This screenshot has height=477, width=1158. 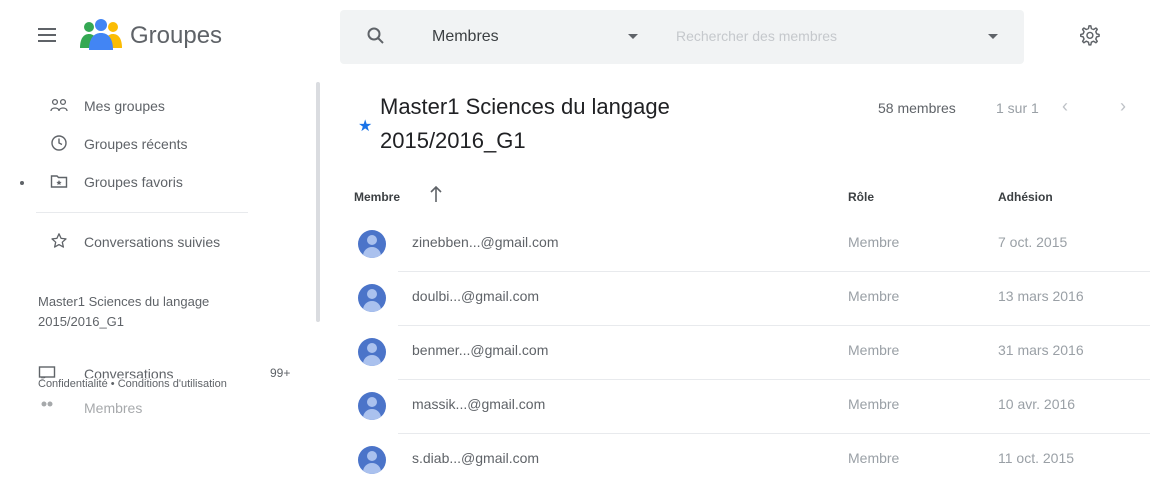 I want to click on sidebar-item-my-groups: Mes groupes, so click(x=150, y=106).